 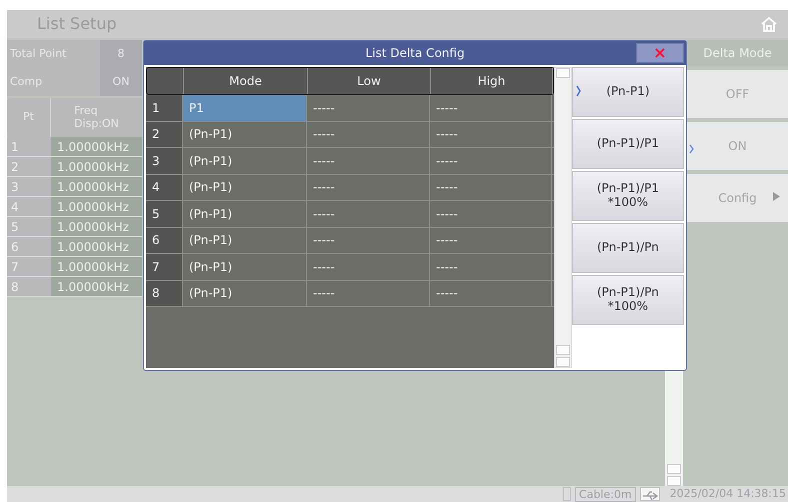 I want to click on option-button: (Pn-P1), so click(x=628, y=92).